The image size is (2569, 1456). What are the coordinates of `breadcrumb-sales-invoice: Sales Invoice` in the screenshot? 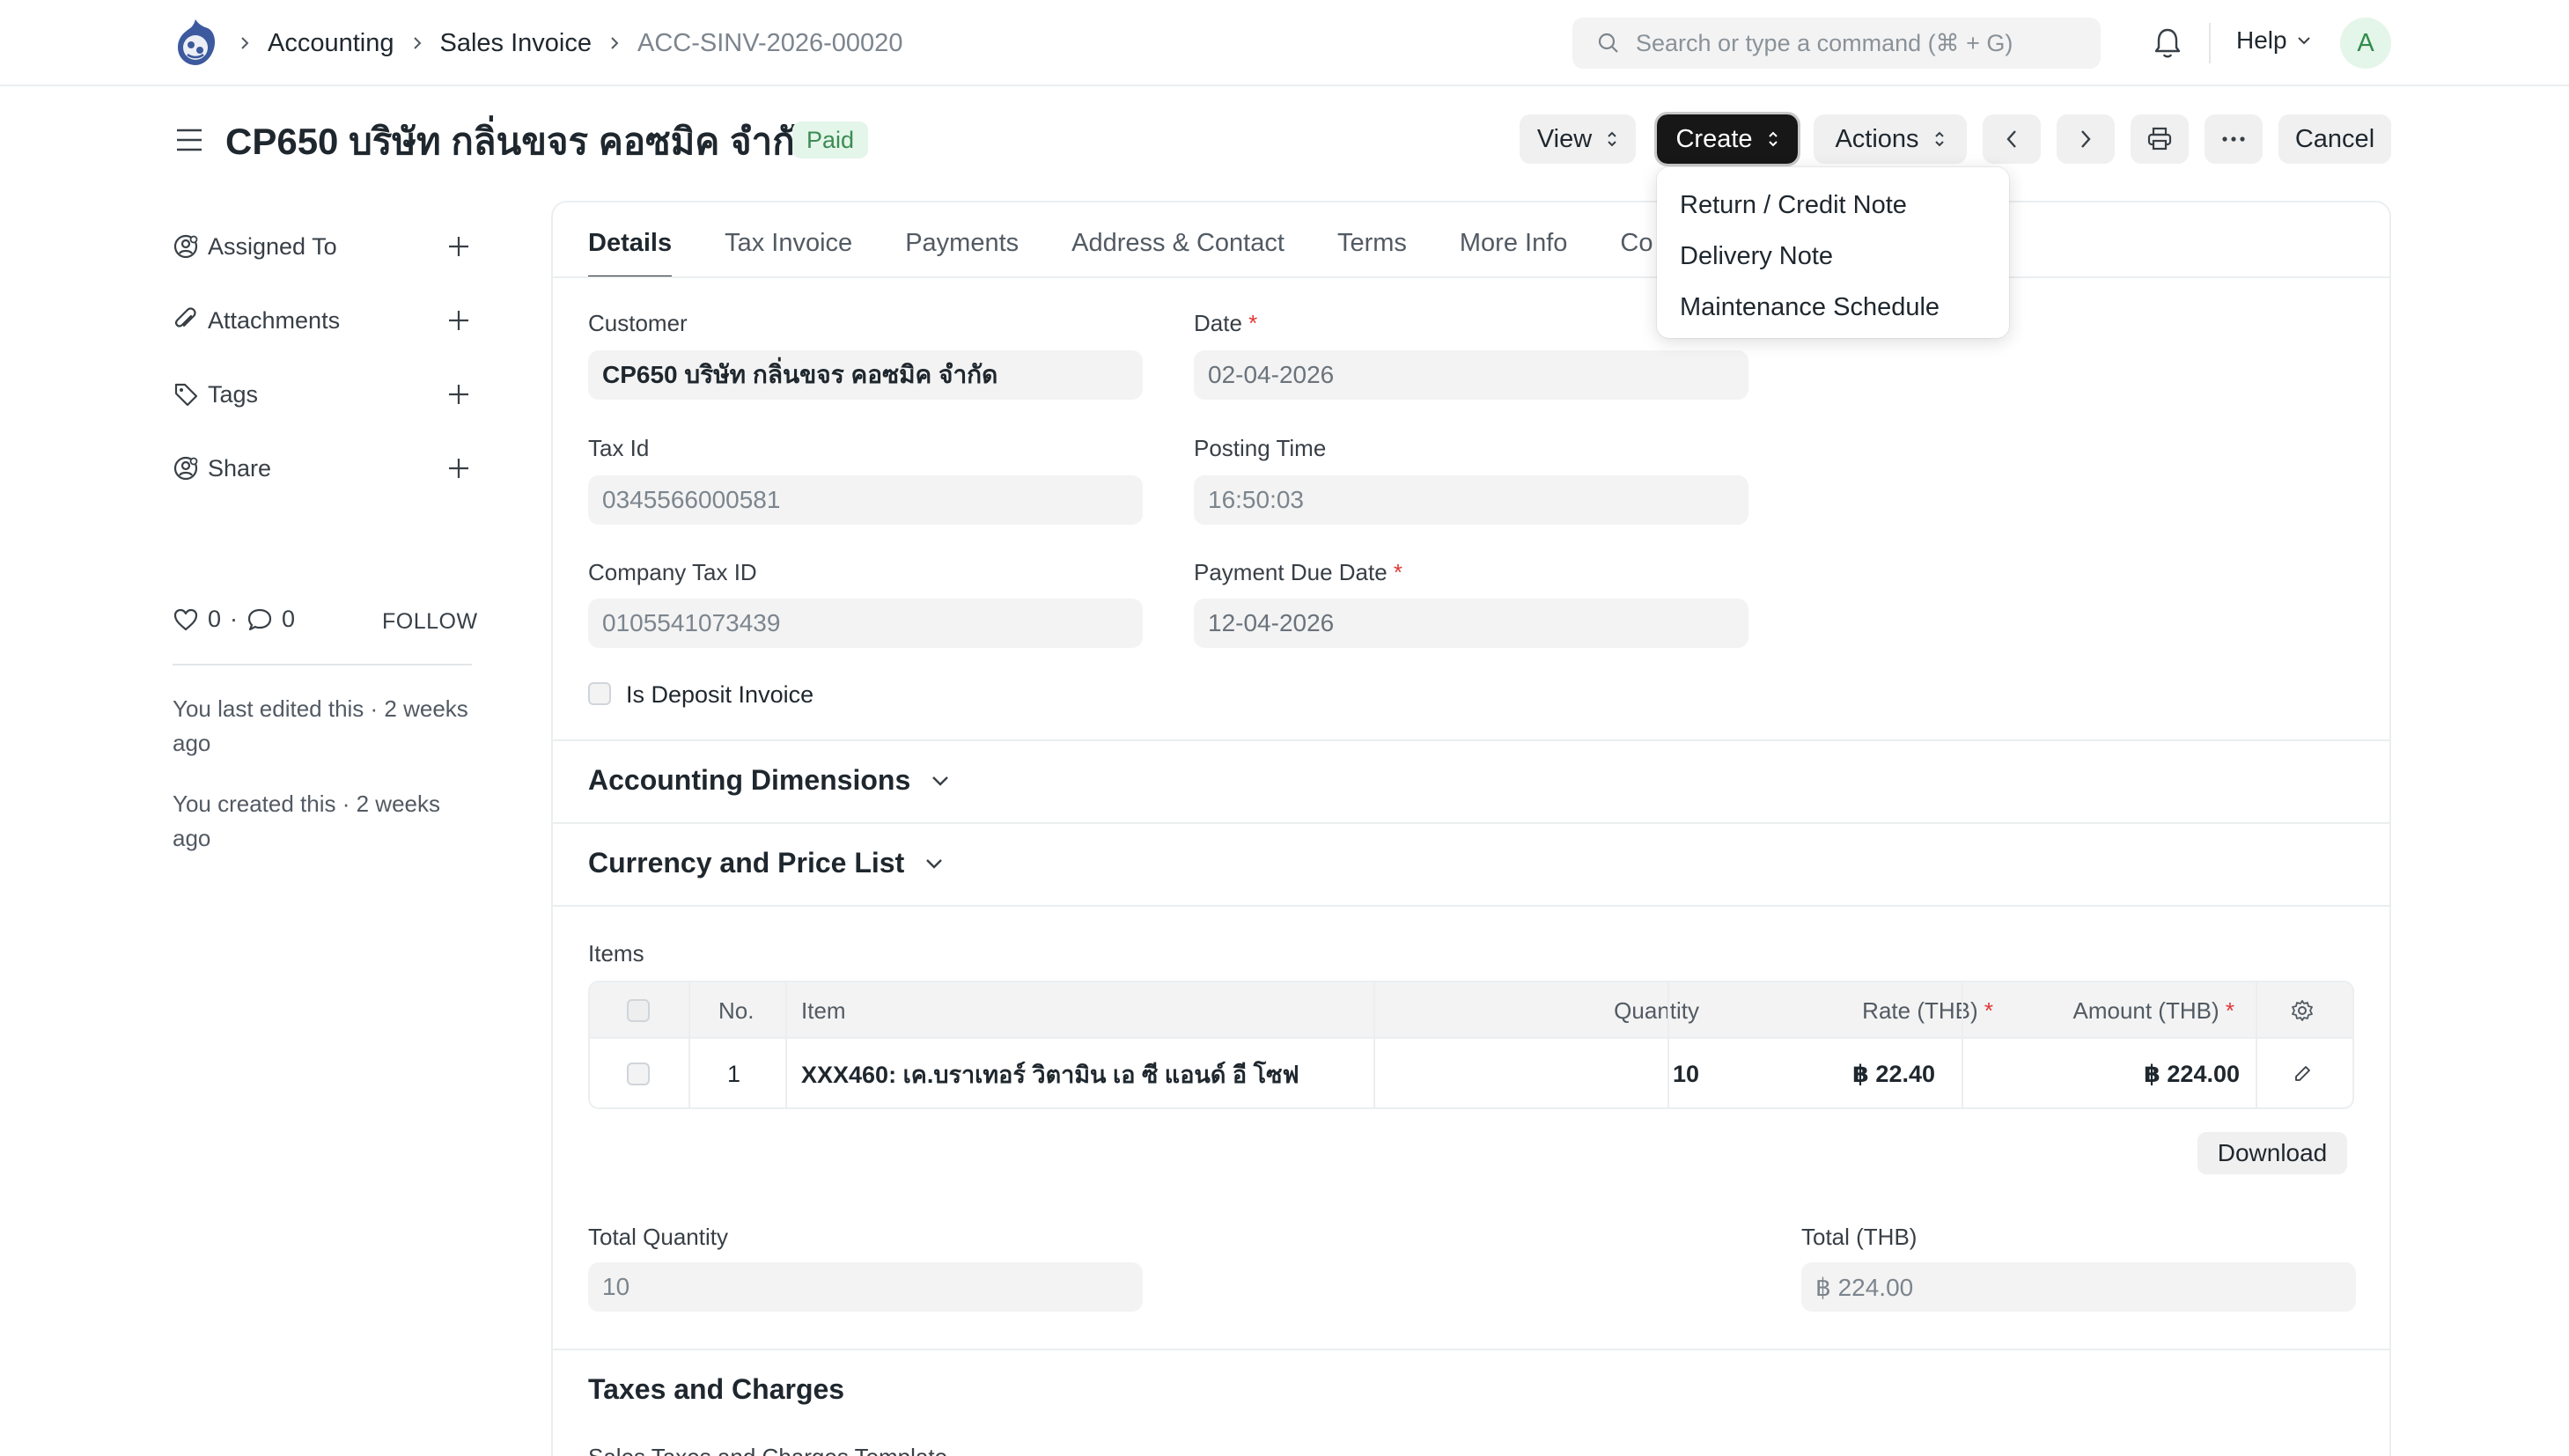 It's located at (516, 43).